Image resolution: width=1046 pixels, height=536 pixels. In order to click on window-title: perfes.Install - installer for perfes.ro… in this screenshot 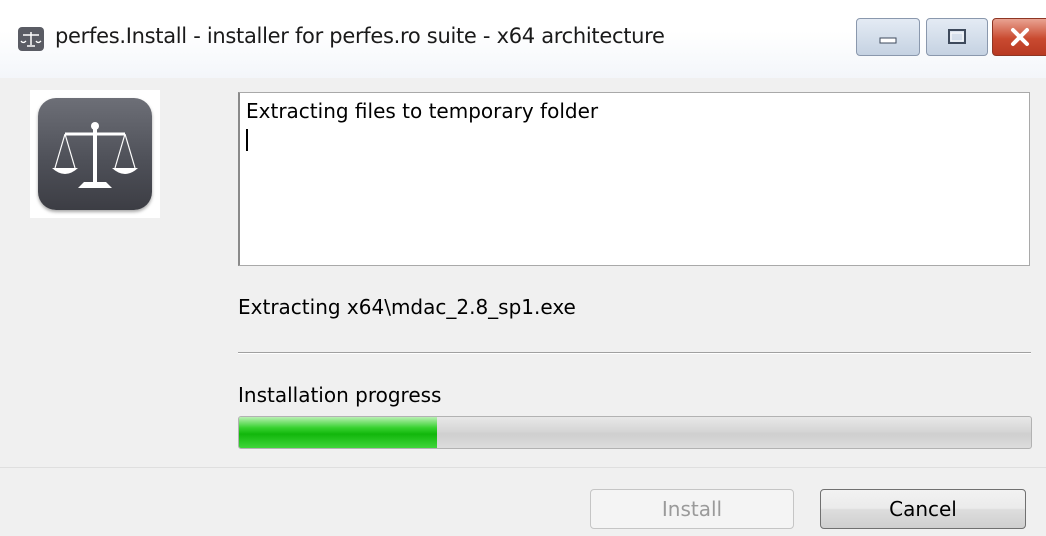, I will do `click(360, 36)`.